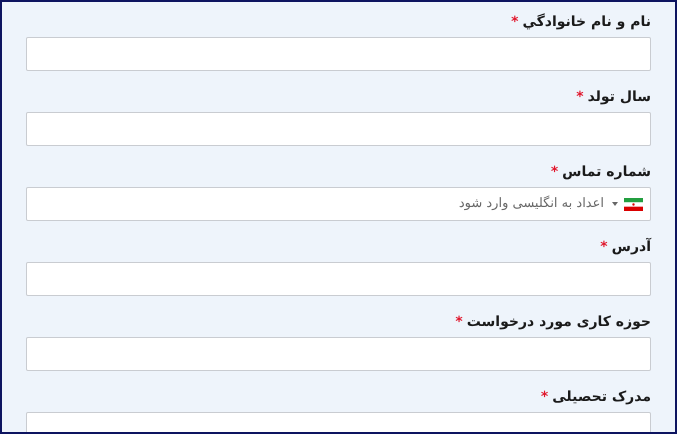  What do you see at coordinates (601, 397) in the screenshot?
I see `field-label: مدرک تحصیلی` at bounding box center [601, 397].